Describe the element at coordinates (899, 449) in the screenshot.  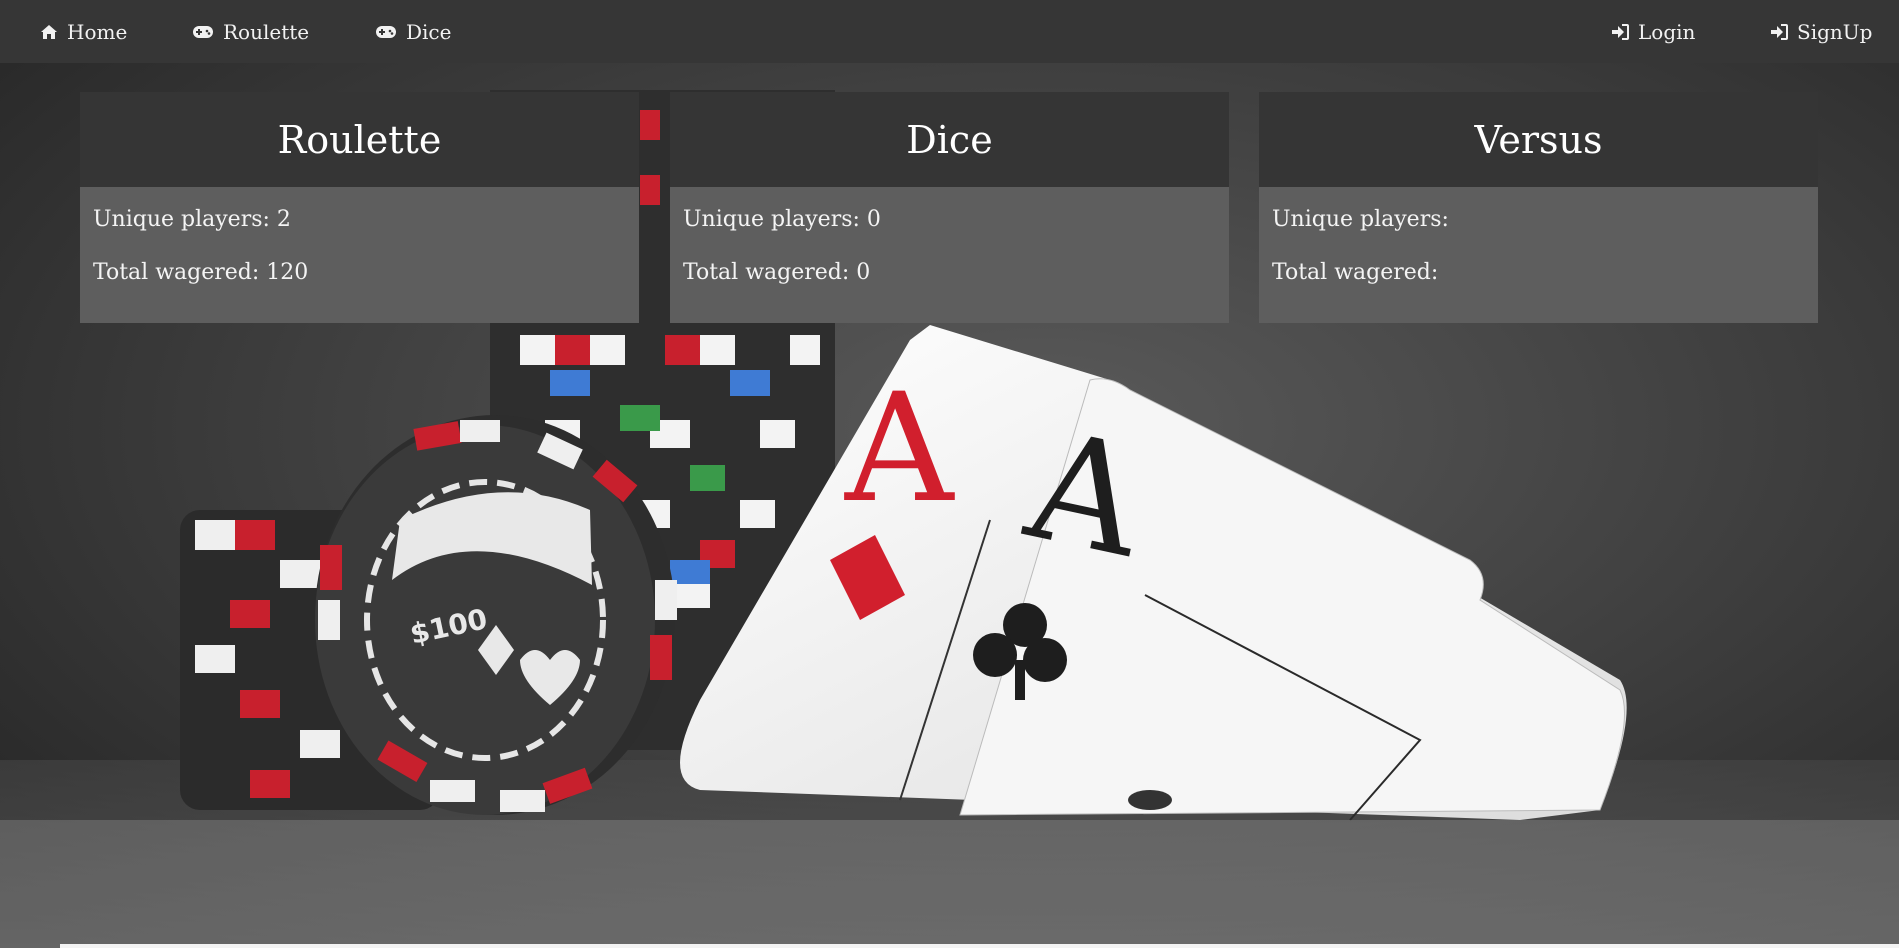
I see `svg-text: A` at that location.